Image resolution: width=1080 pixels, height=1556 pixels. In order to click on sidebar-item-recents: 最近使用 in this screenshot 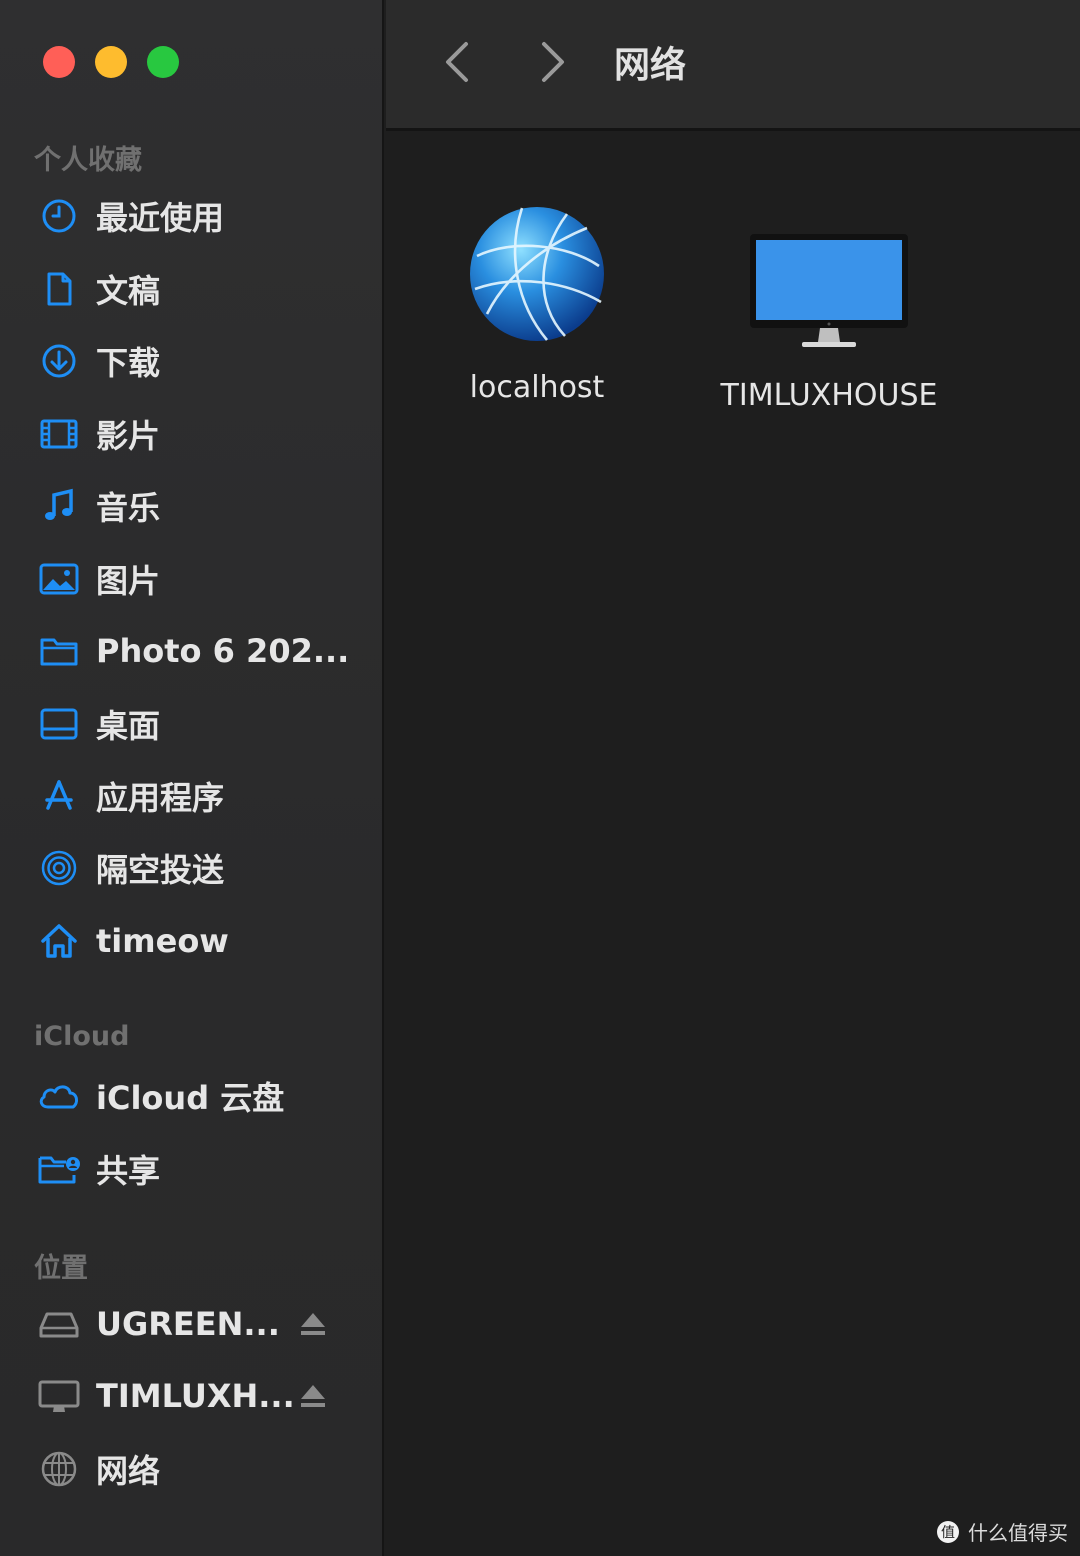, I will do `click(196, 216)`.